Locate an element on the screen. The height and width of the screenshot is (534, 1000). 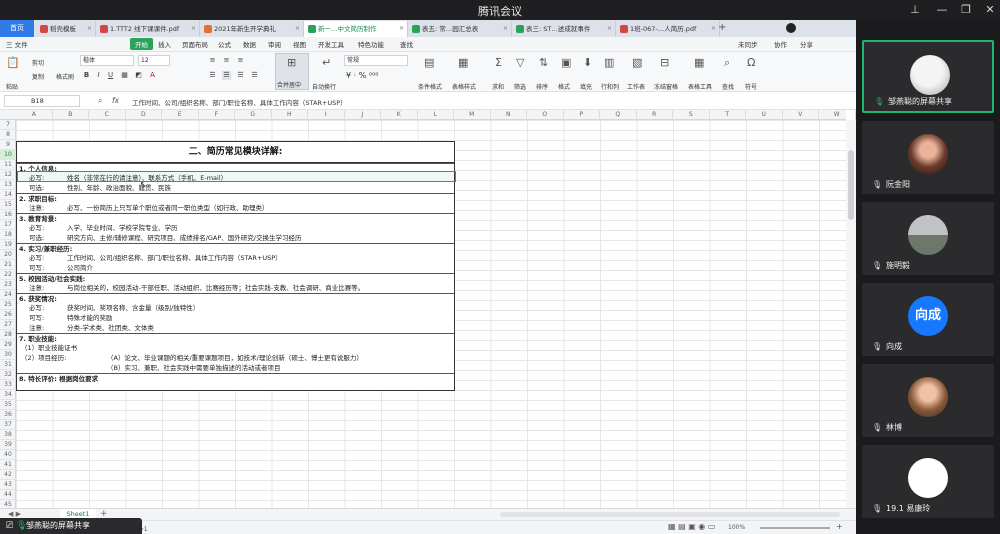
row-header: 30 is located at coordinates (8, 355).